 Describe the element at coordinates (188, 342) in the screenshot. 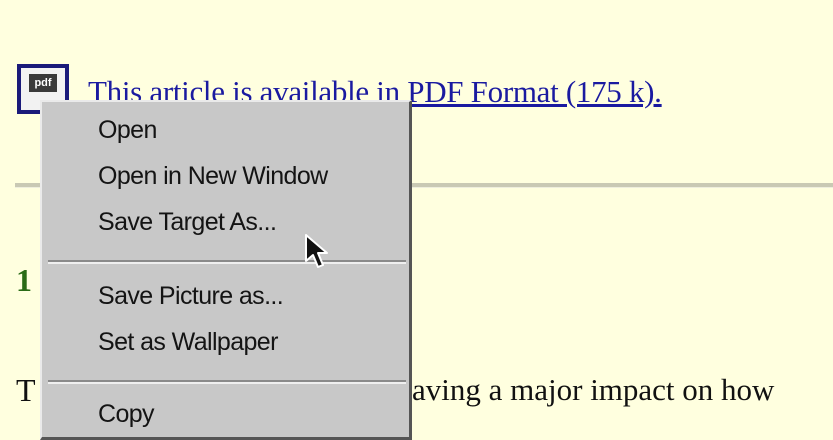

I see `menu-item-set-as-wallpaper: Set as Wallpaper` at that location.